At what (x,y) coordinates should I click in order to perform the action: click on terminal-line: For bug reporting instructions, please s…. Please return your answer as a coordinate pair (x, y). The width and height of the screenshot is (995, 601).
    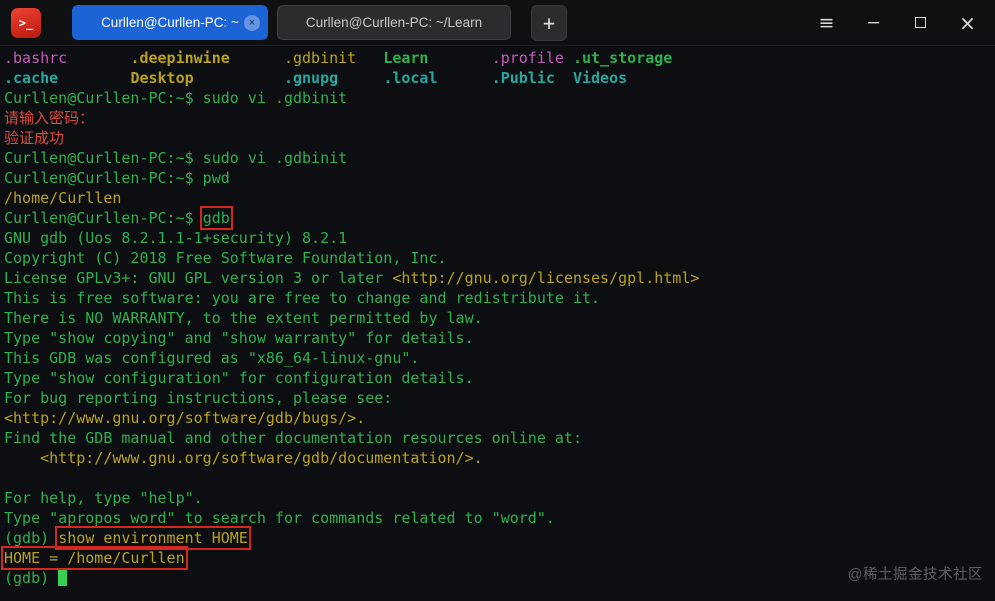
    Looking at the image, I should click on (499, 398).